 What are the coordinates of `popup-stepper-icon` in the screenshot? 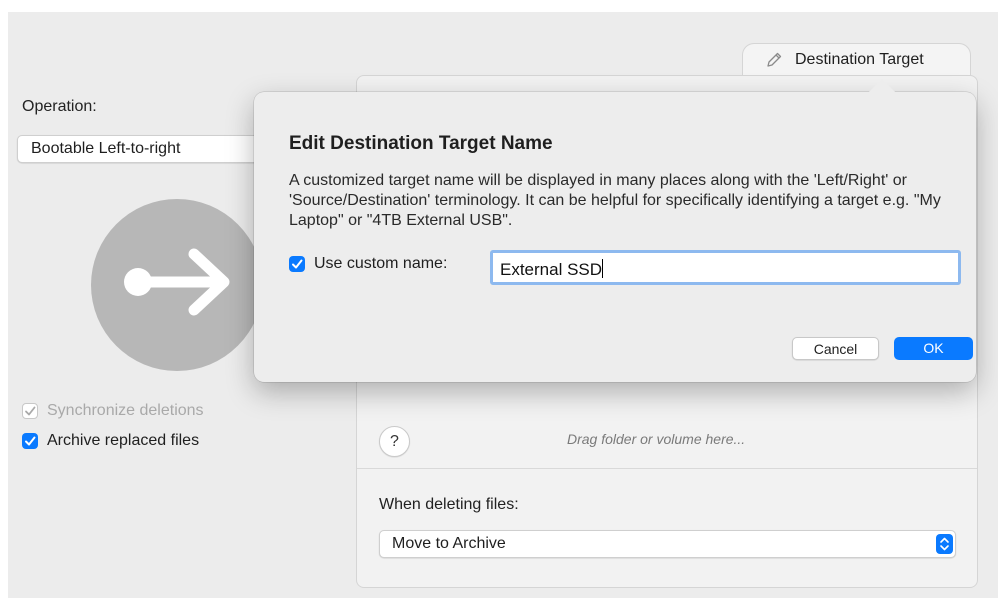 It's located at (944, 544).